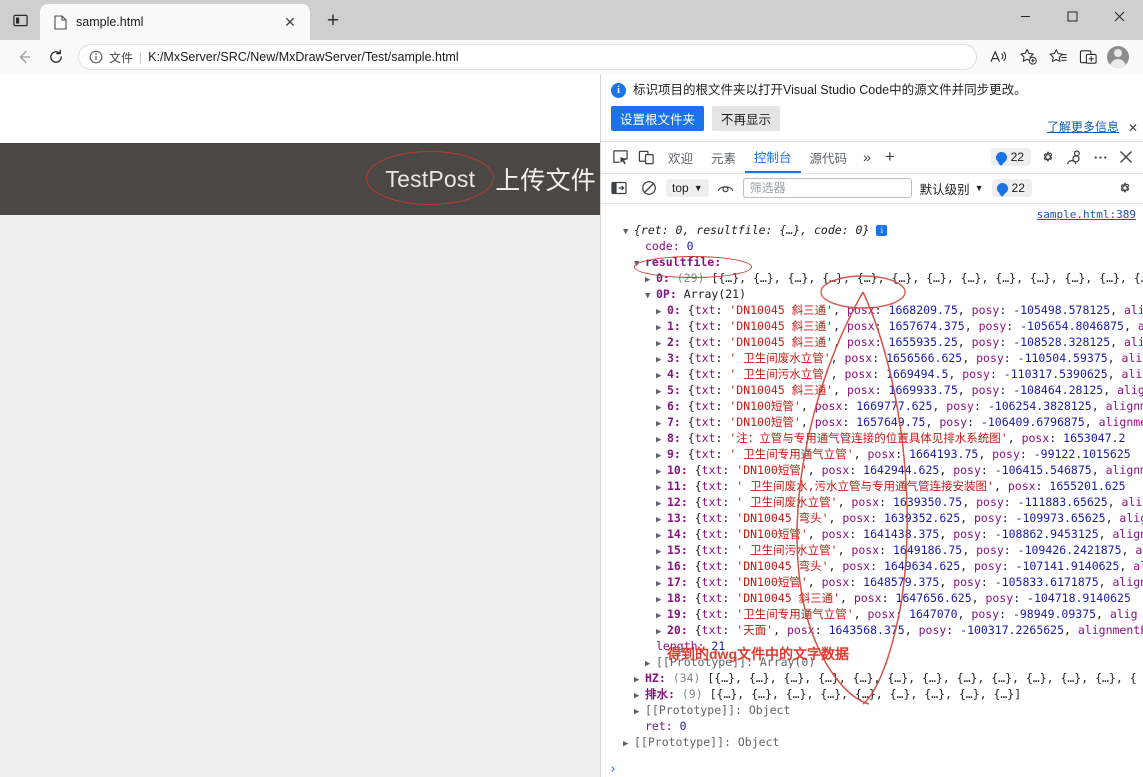 Image resolution: width=1143 pixels, height=777 pixels. What do you see at coordinates (639, 679) in the screenshot?
I see `expand-arrow-hz` at bounding box center [639, 679].